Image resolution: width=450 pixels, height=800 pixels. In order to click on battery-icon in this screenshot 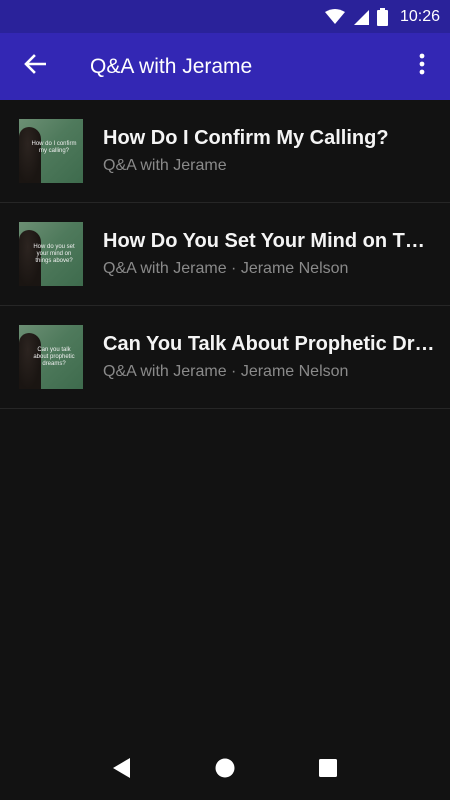, I will do `click(382, 16)`.